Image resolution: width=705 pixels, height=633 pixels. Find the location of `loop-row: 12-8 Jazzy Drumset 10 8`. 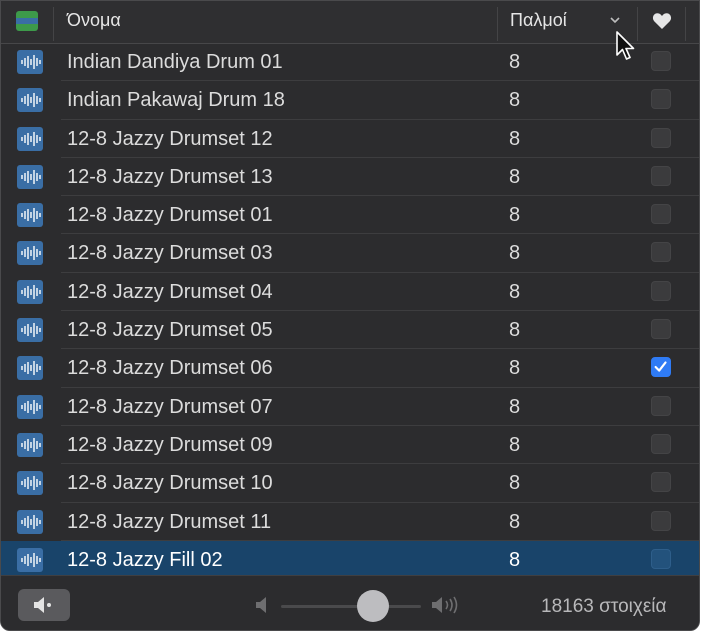

loop-row: 12-8 Jazzy Drumset 10 8 is located at coordinates (350, 483).